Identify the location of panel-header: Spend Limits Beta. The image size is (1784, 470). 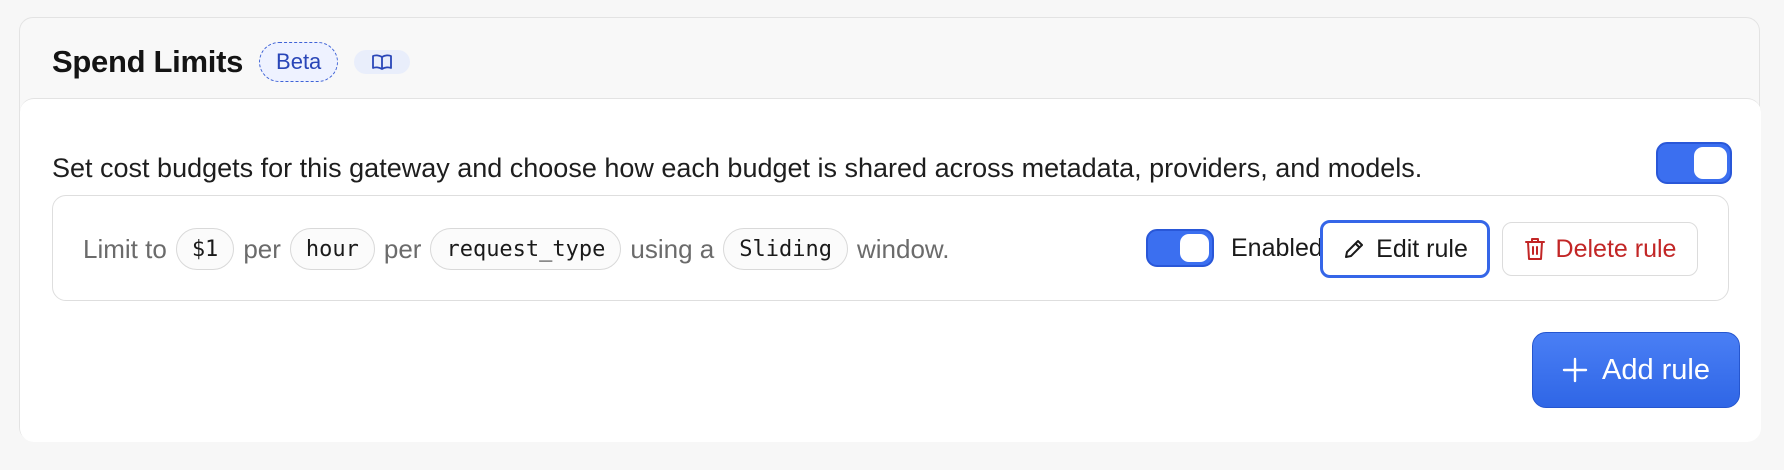
(231, 62).